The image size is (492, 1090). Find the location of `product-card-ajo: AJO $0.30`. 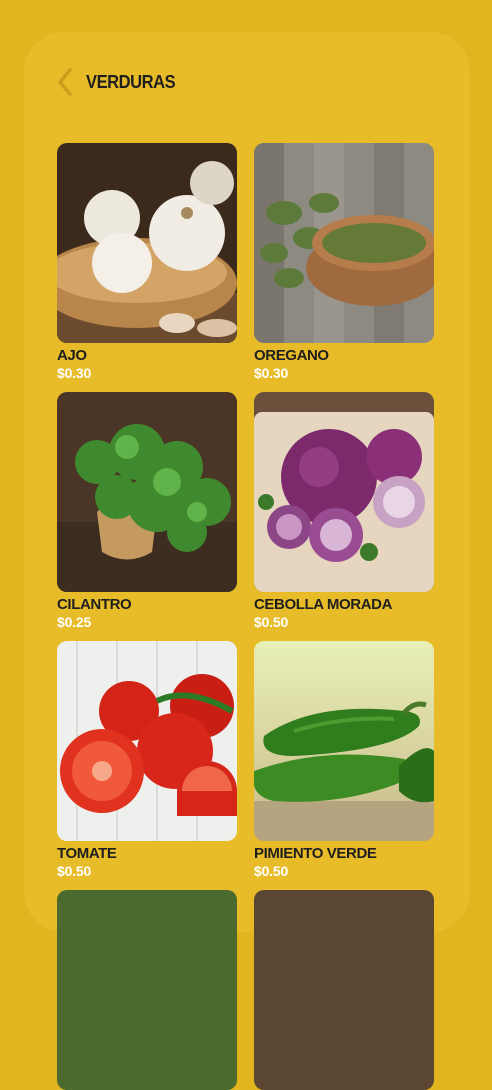

product-card-ajo: AJO $0.30 is located at coordinates (147, 262).